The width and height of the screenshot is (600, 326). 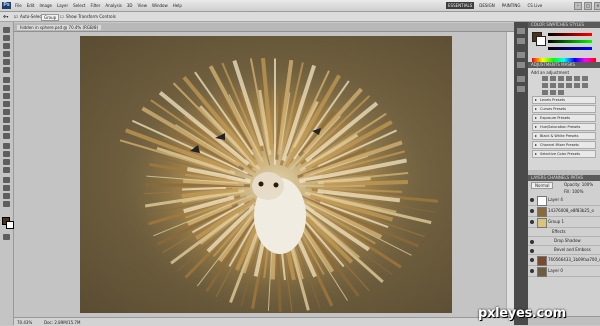 I want to click on maximize-icon: □, so click(x=588, y=6).